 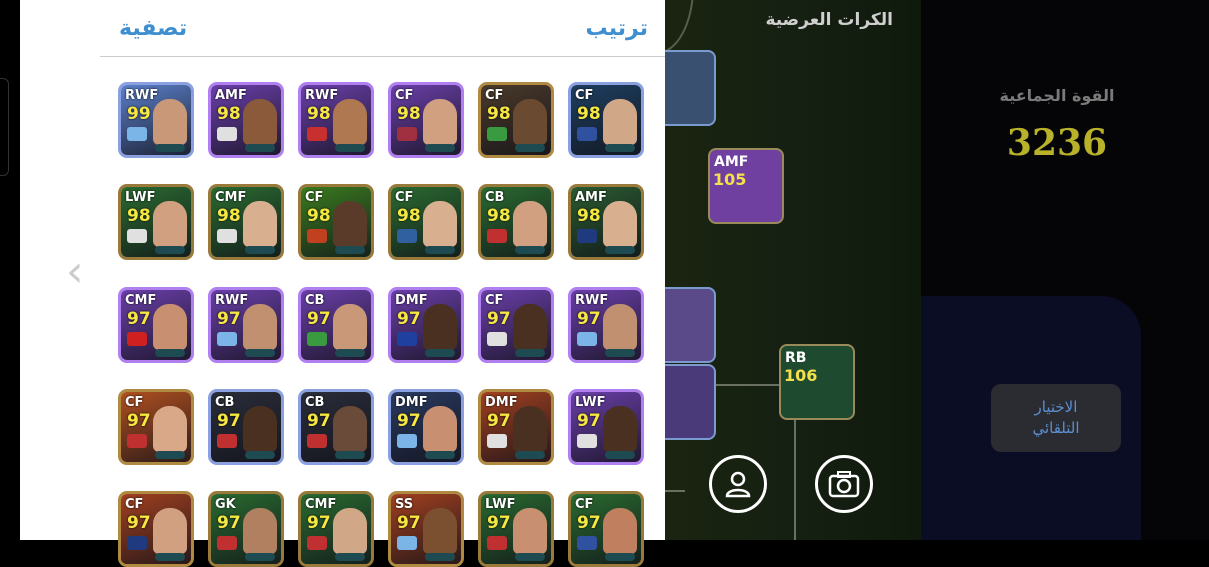 I want to click on pitch-player-card: RB 106, so click(x=817, y=382).